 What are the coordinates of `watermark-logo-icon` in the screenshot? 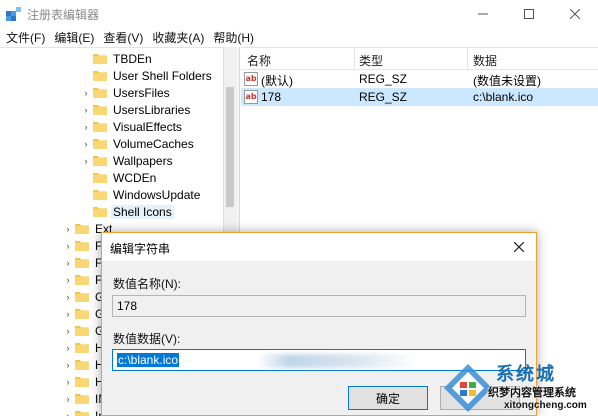 It's located at (468, 388).